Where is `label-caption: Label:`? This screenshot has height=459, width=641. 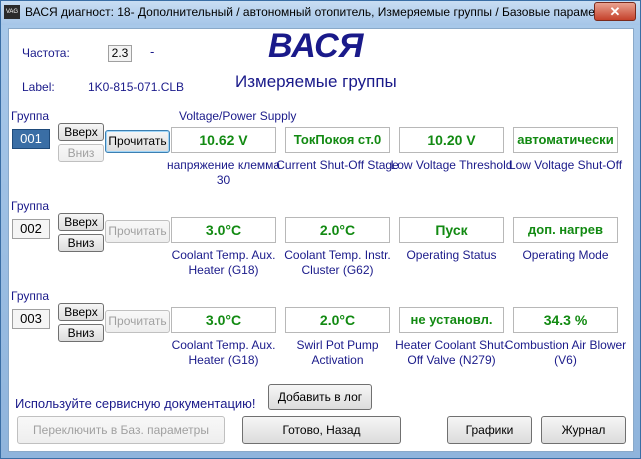 label-caption: Label: is located at coordinates (38, 87).